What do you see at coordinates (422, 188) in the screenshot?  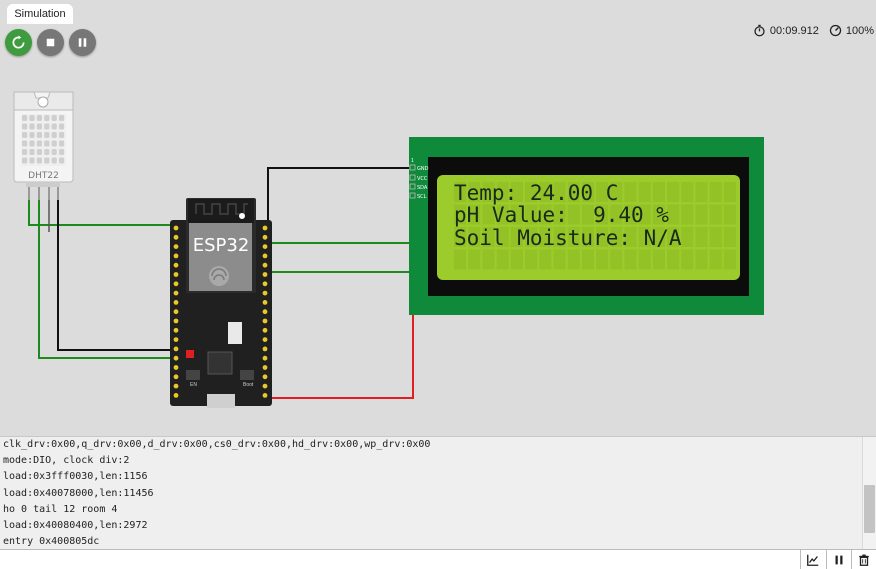 I see `lcd-pin-sda: SDA` at bounding box center [422, 188].